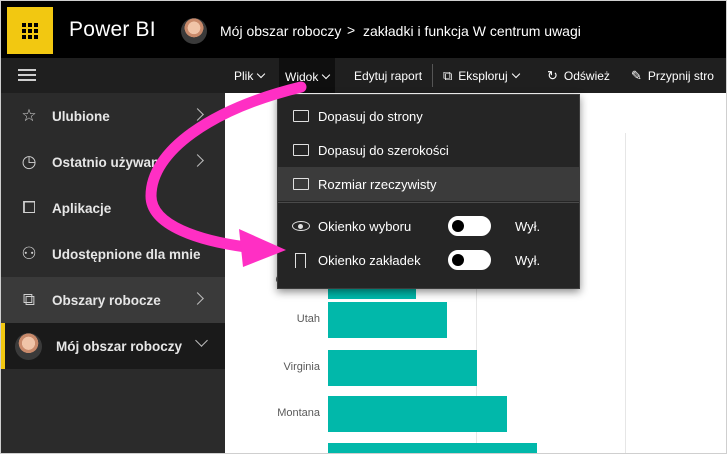 The height and width of the screenshot is (454, 727). Describe the element at coordinates (428, 260) in the screenshot. I see `bookmarks-pane-option: Okienko zakładek Wył.` at that location.